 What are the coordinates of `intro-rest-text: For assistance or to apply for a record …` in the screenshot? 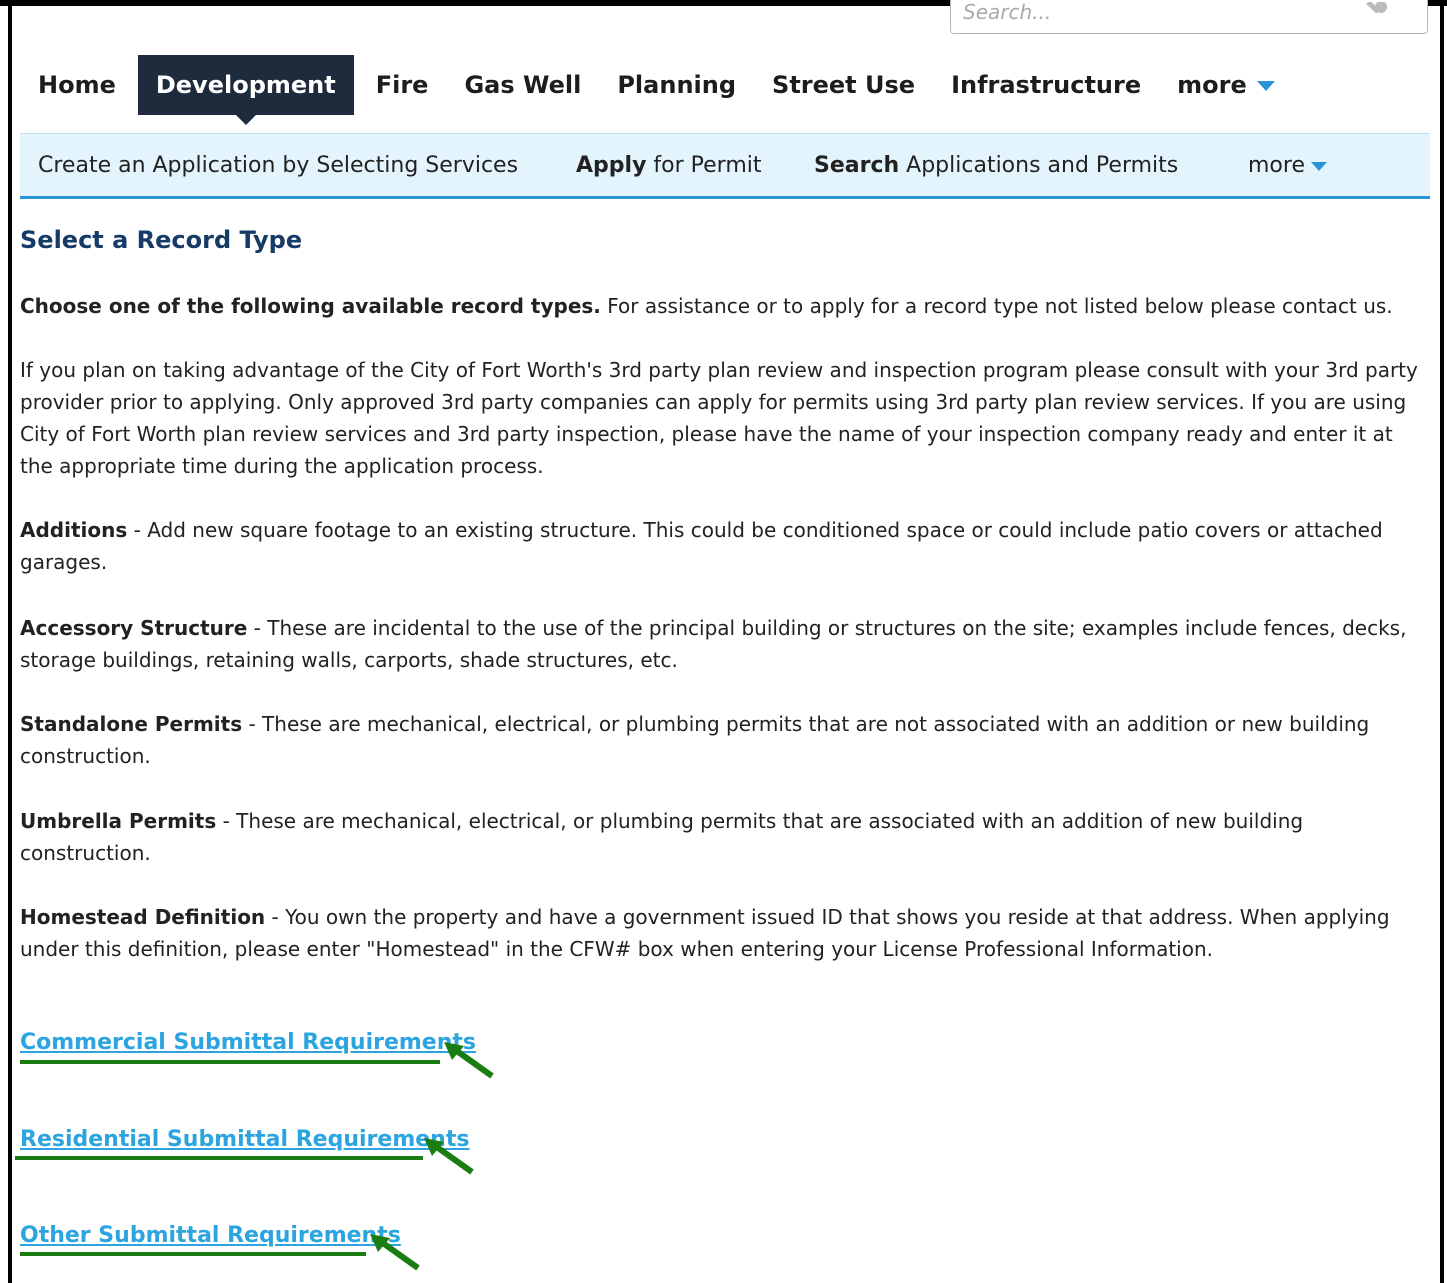 It's located at (996, 306).